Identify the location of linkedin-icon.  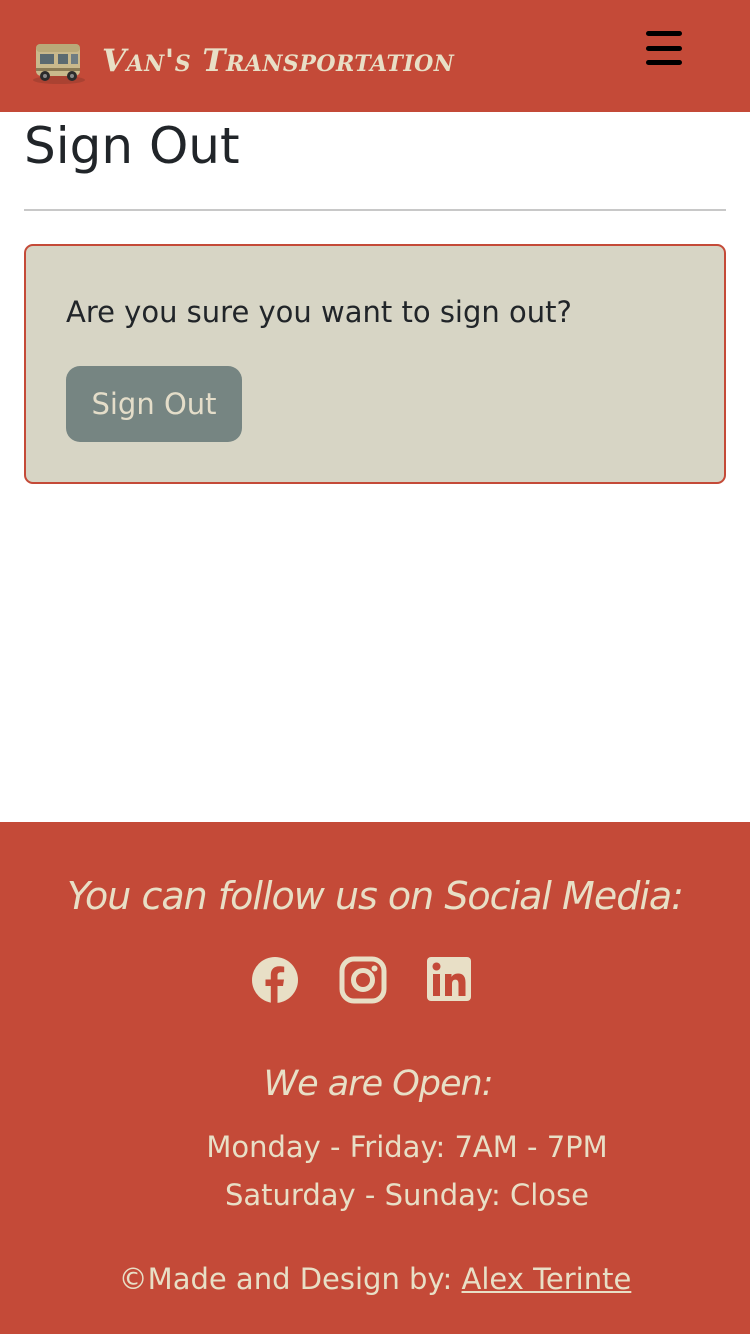
(450, 980).